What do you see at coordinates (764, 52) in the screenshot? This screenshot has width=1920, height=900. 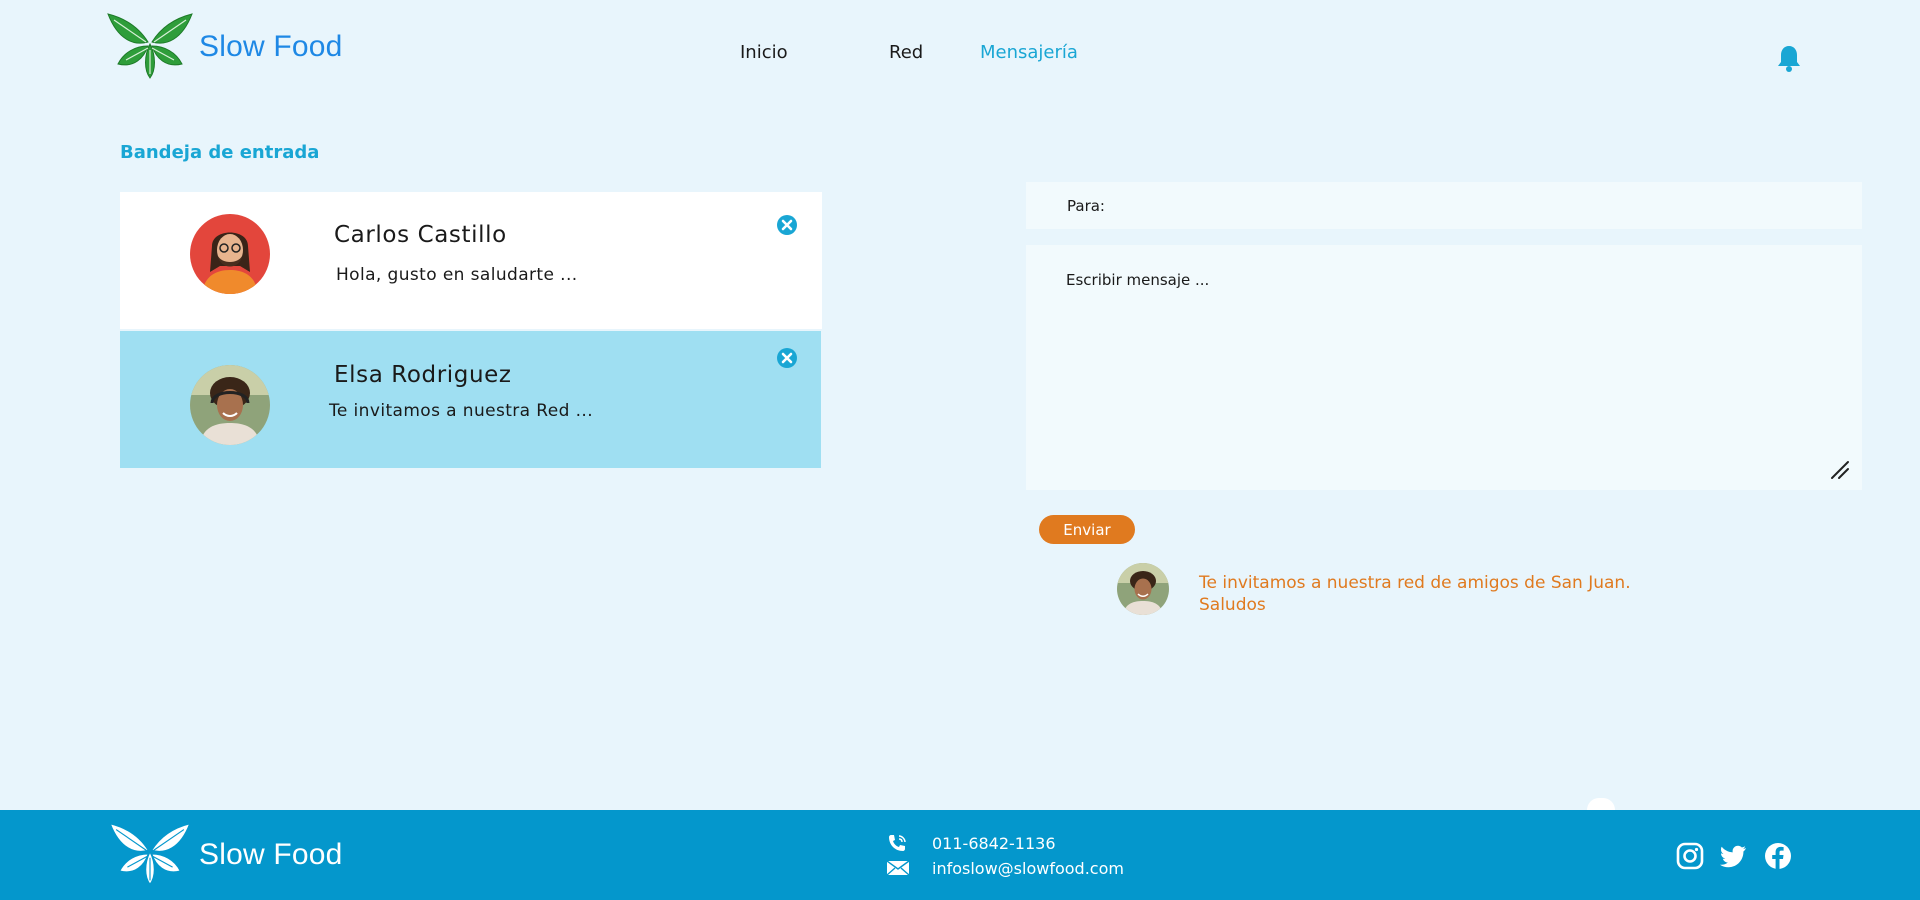 I see `nav-inicio: Inicio` at bounding box center [764, 52].